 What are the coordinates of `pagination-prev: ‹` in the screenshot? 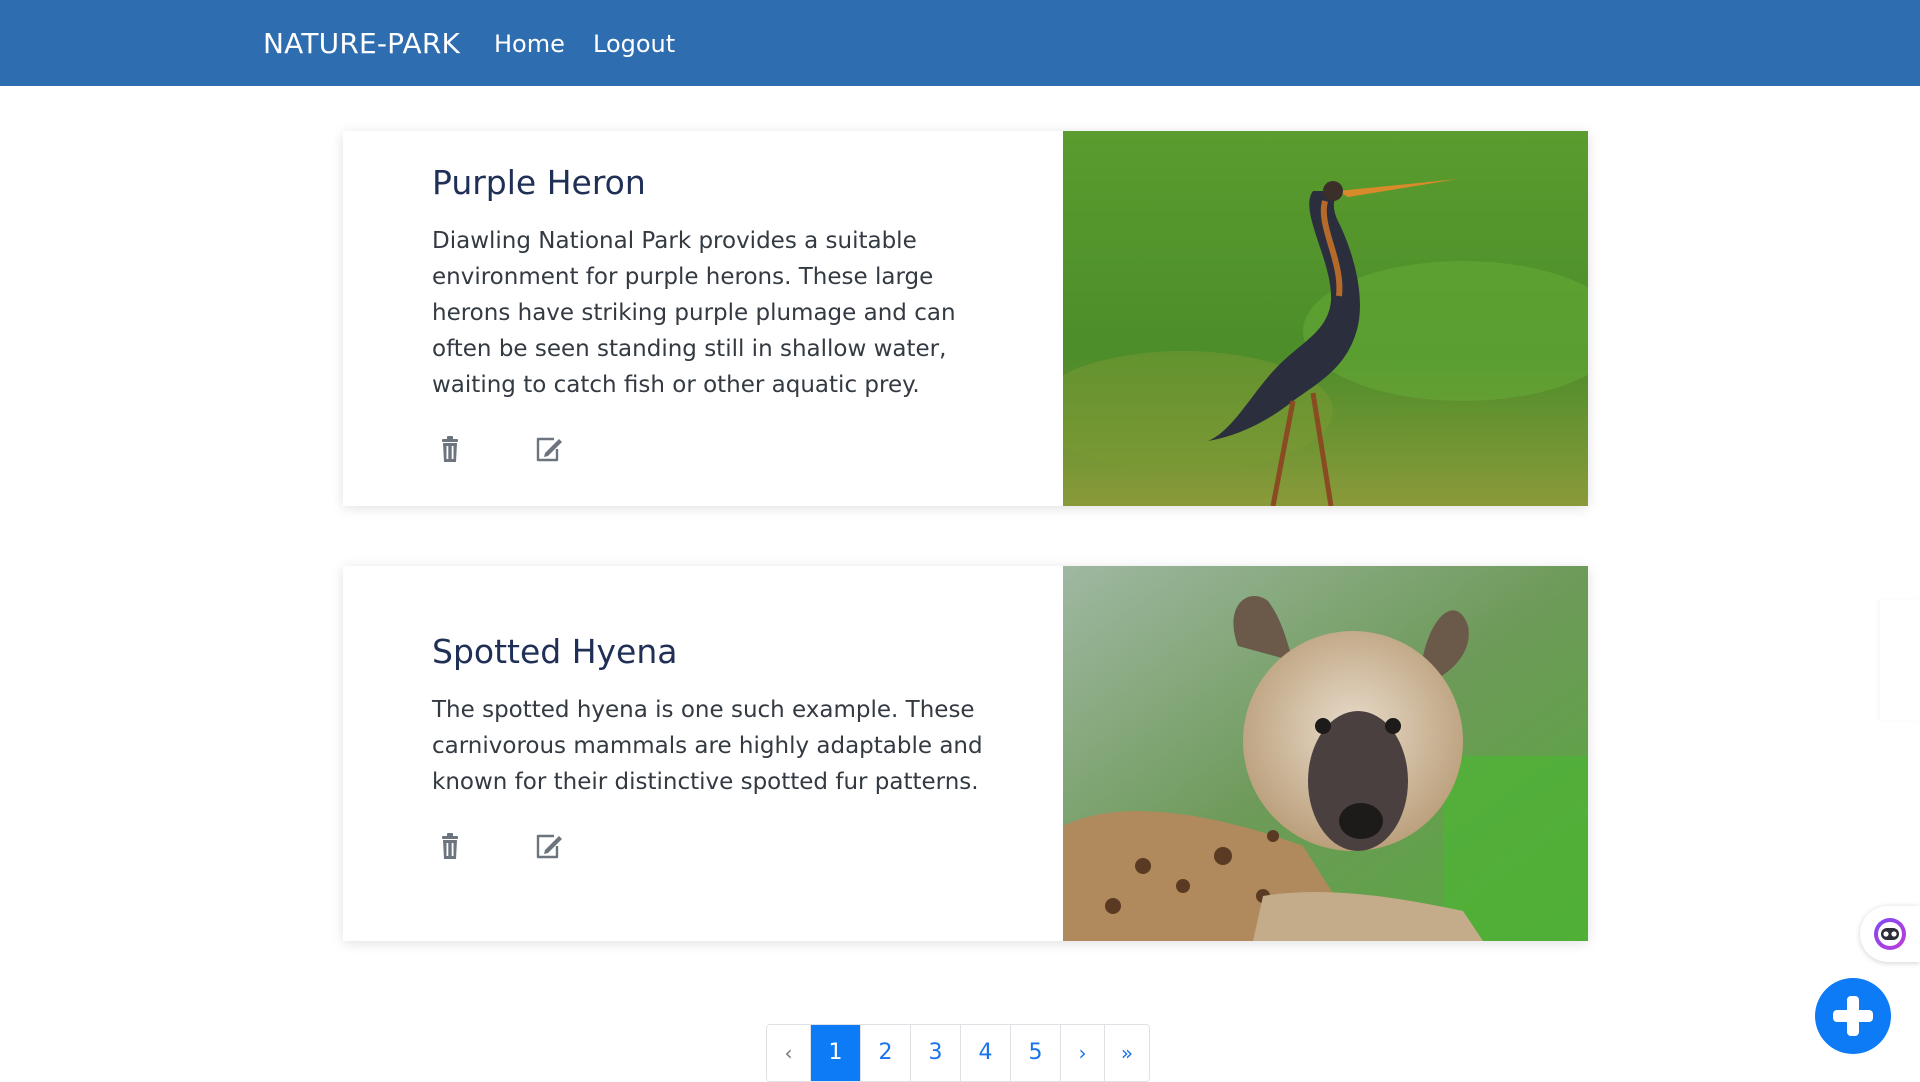 It's located at (789, 1053).